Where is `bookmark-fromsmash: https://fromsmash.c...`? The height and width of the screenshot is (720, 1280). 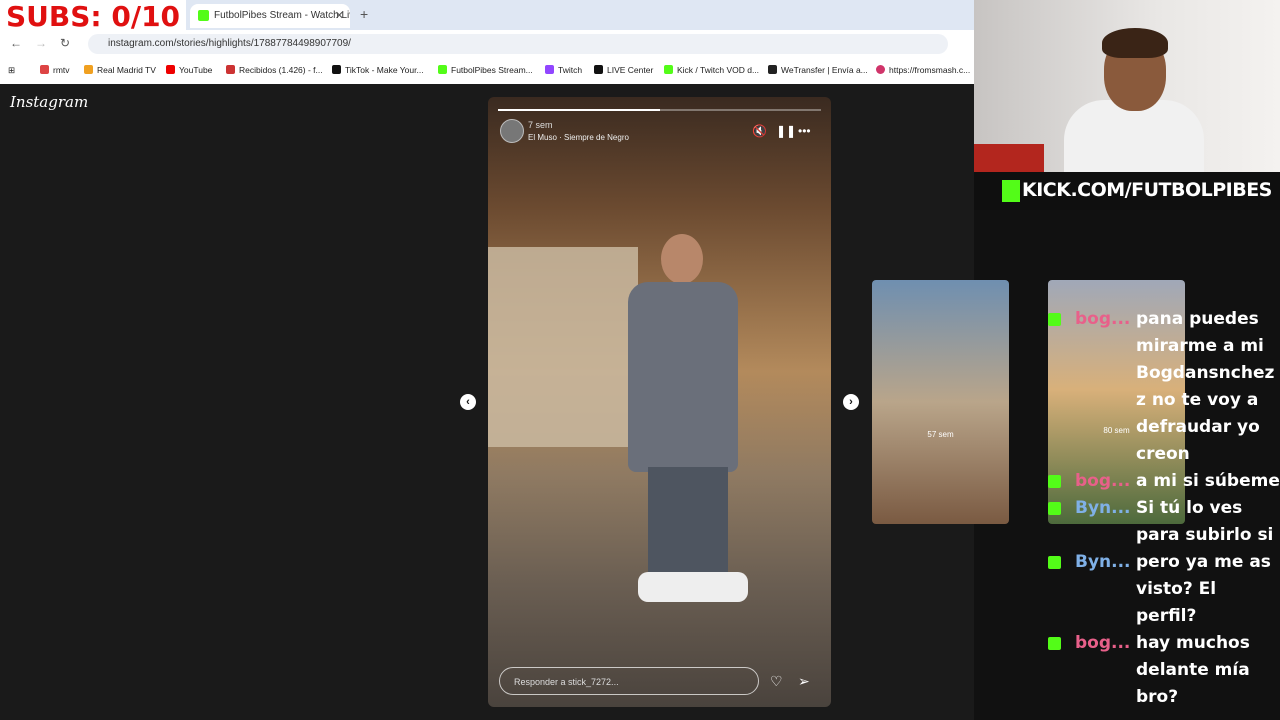
bookmark-fromsmash: https://fromsmash.c... is located at coordinates (923, 70).